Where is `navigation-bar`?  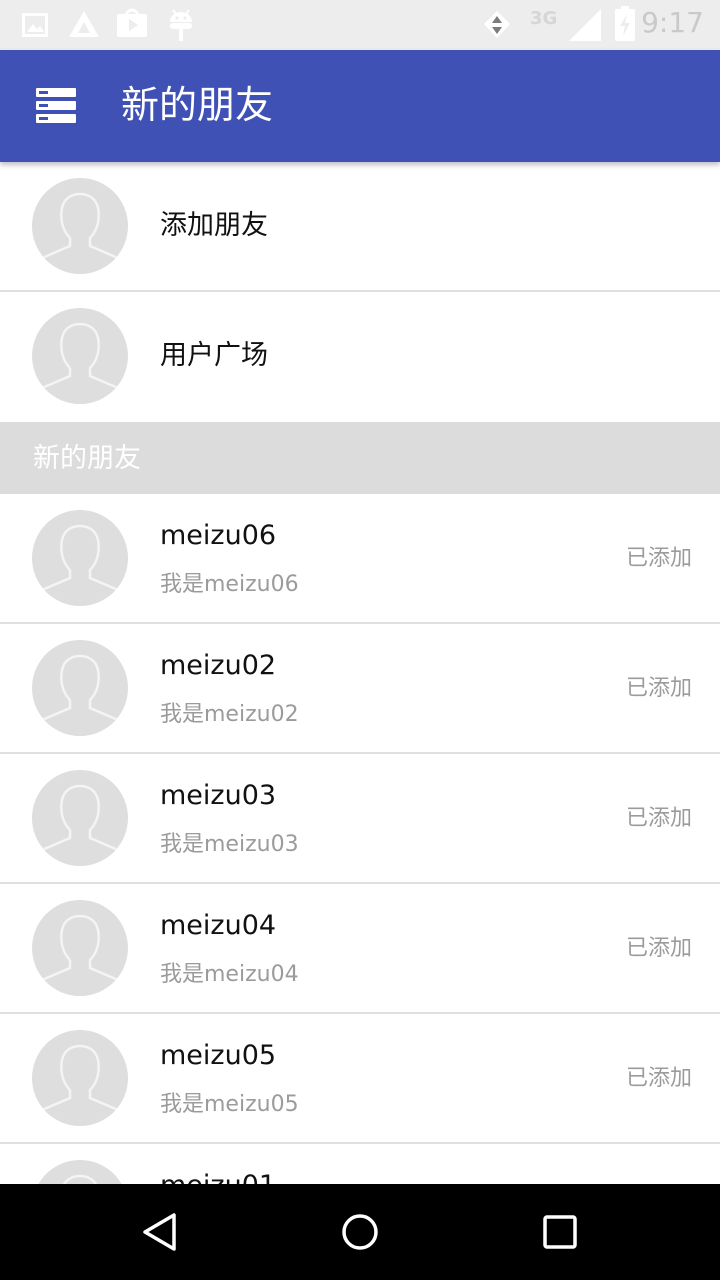
navigation-bar is located at coordinates (360, 1232).